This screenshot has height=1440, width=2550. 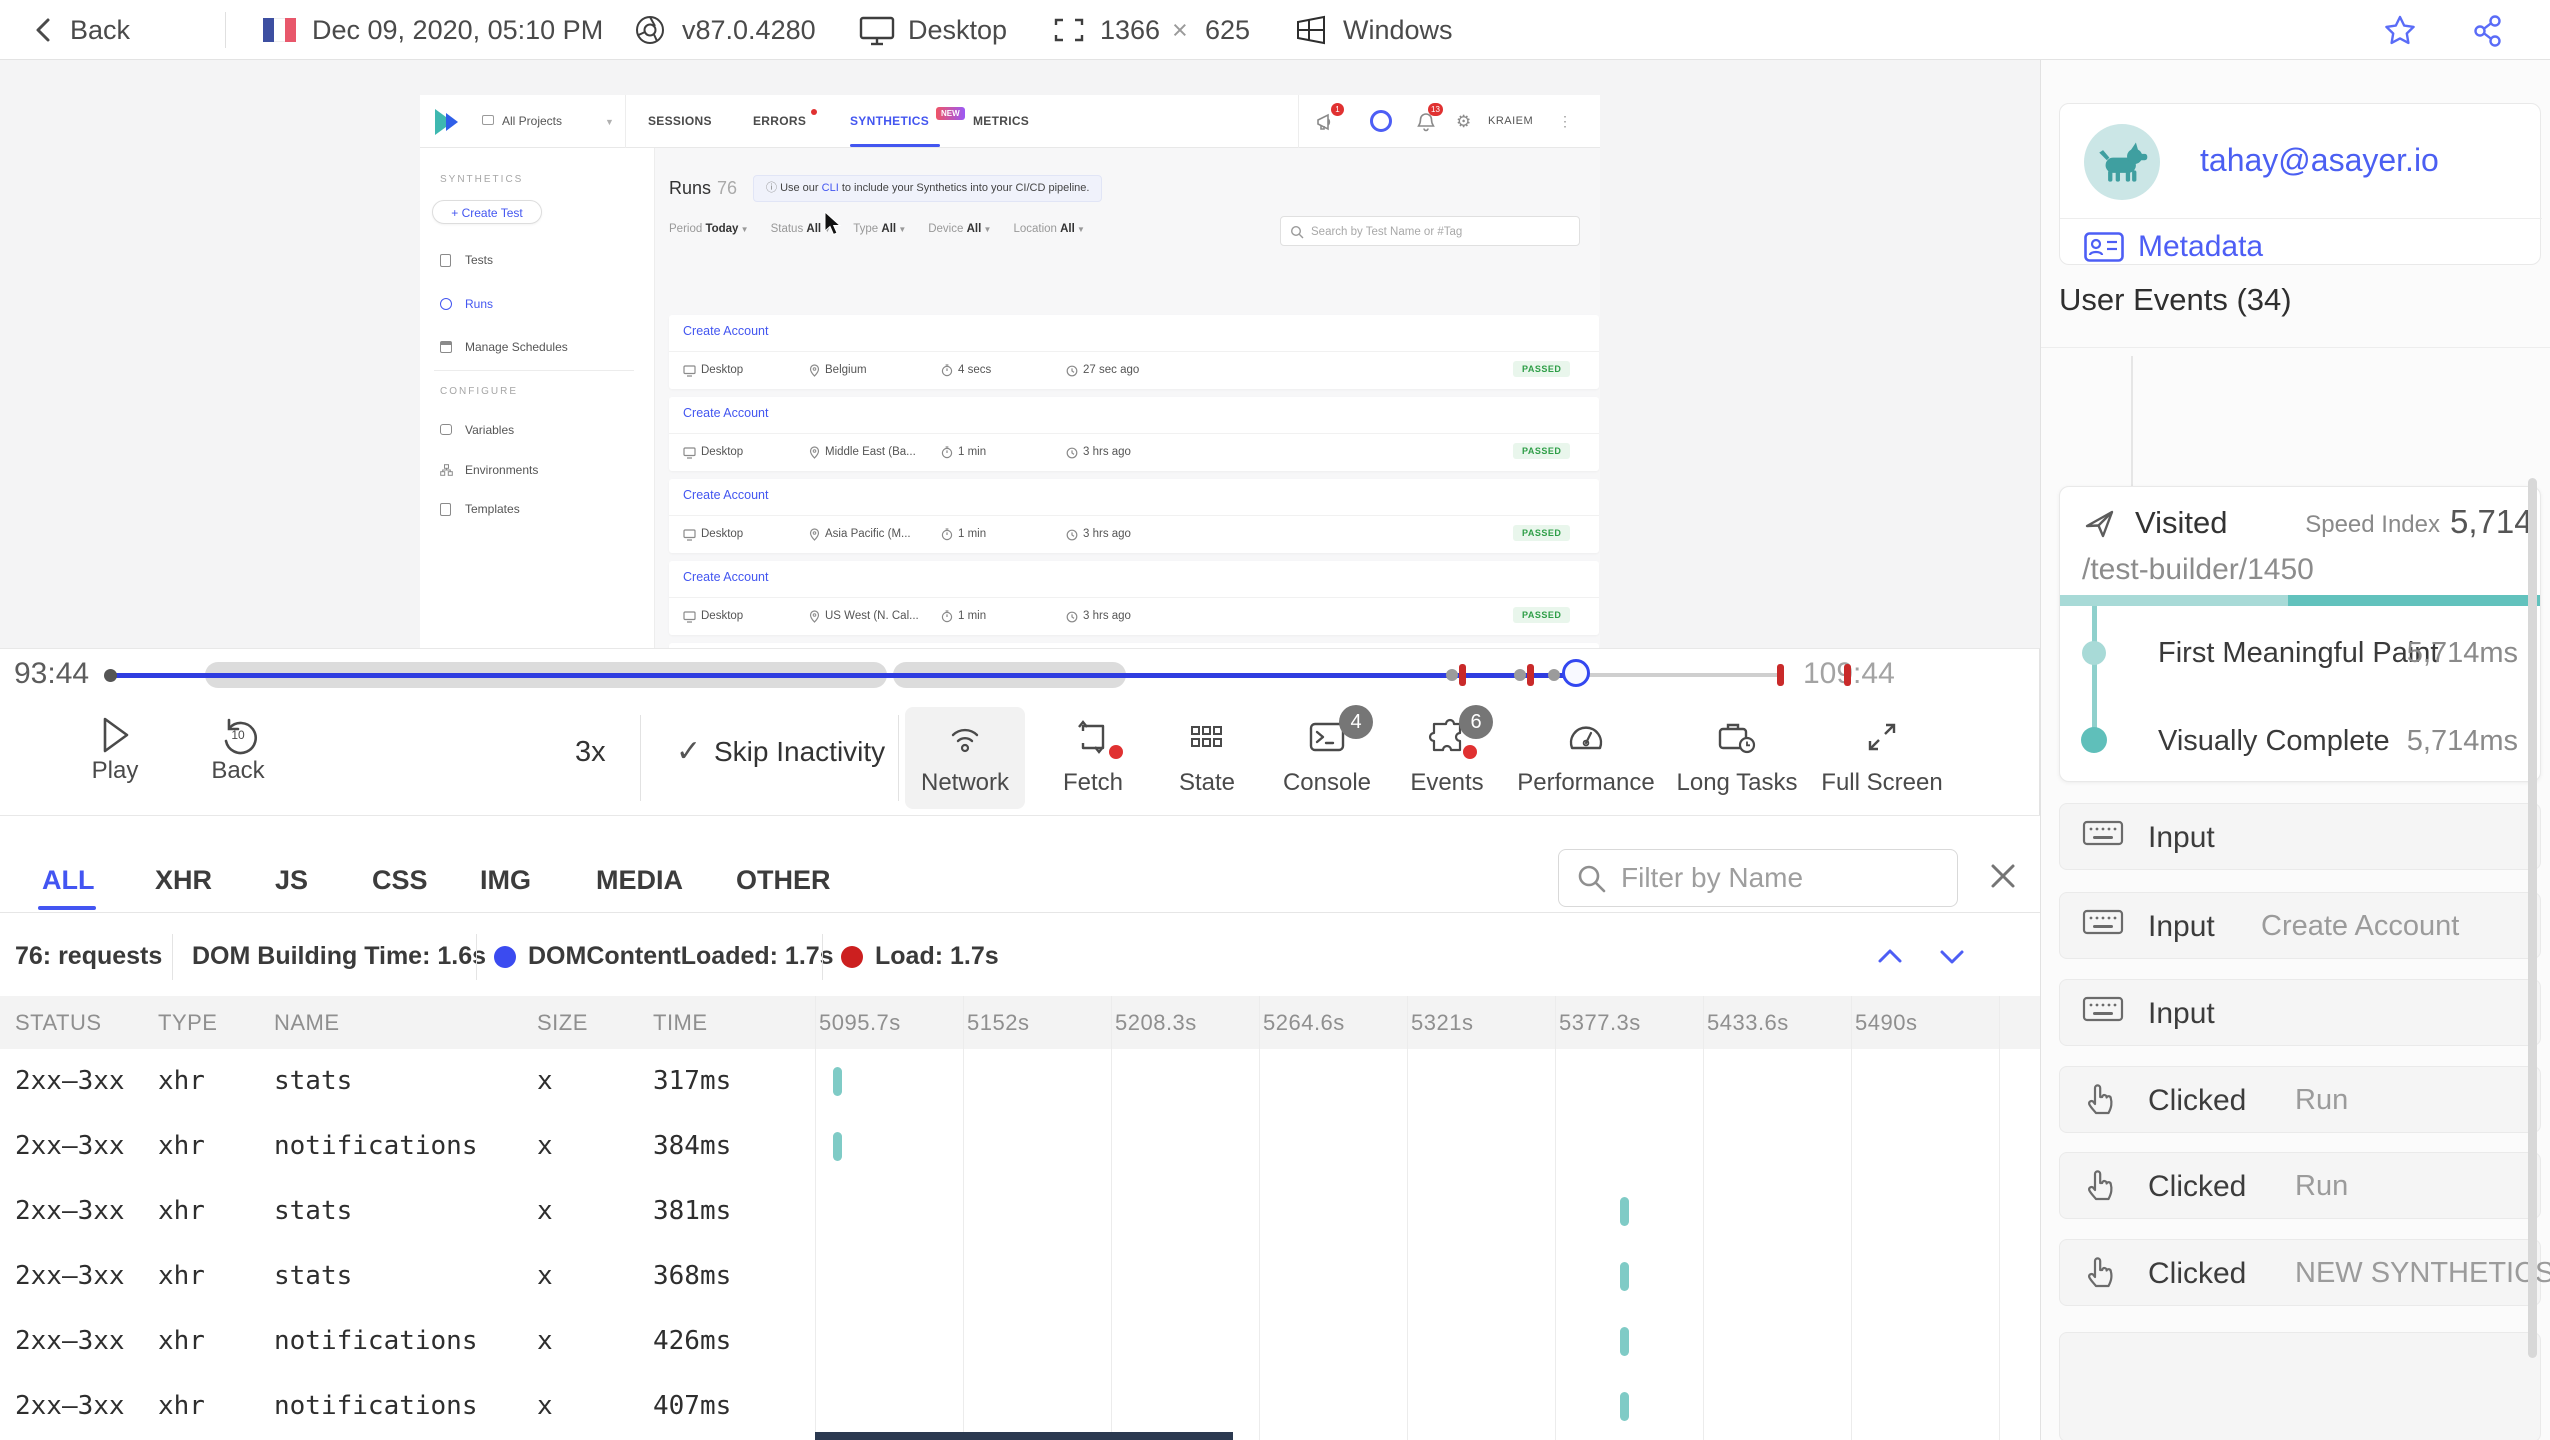 I want to click on panel-button-long-tasks: Long Tasks, so click(x=1737, y=758).